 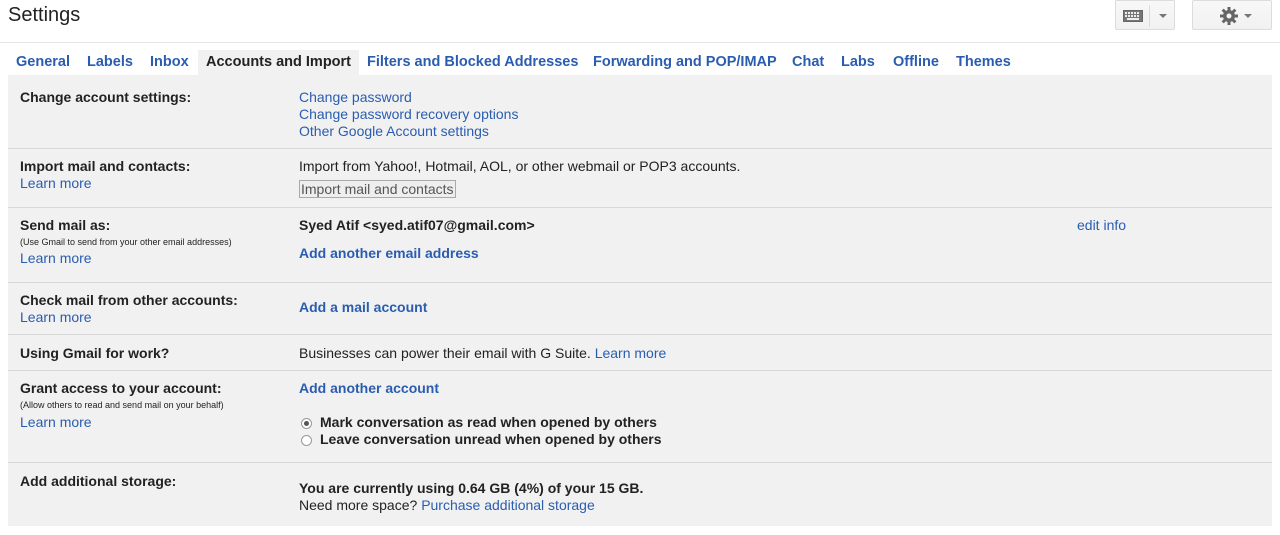 What do you see at coordinates (472, 62) in the screenshot?
I see `tab-filters: Filters and Blocked Addresses` at bounding box center [472, 62].